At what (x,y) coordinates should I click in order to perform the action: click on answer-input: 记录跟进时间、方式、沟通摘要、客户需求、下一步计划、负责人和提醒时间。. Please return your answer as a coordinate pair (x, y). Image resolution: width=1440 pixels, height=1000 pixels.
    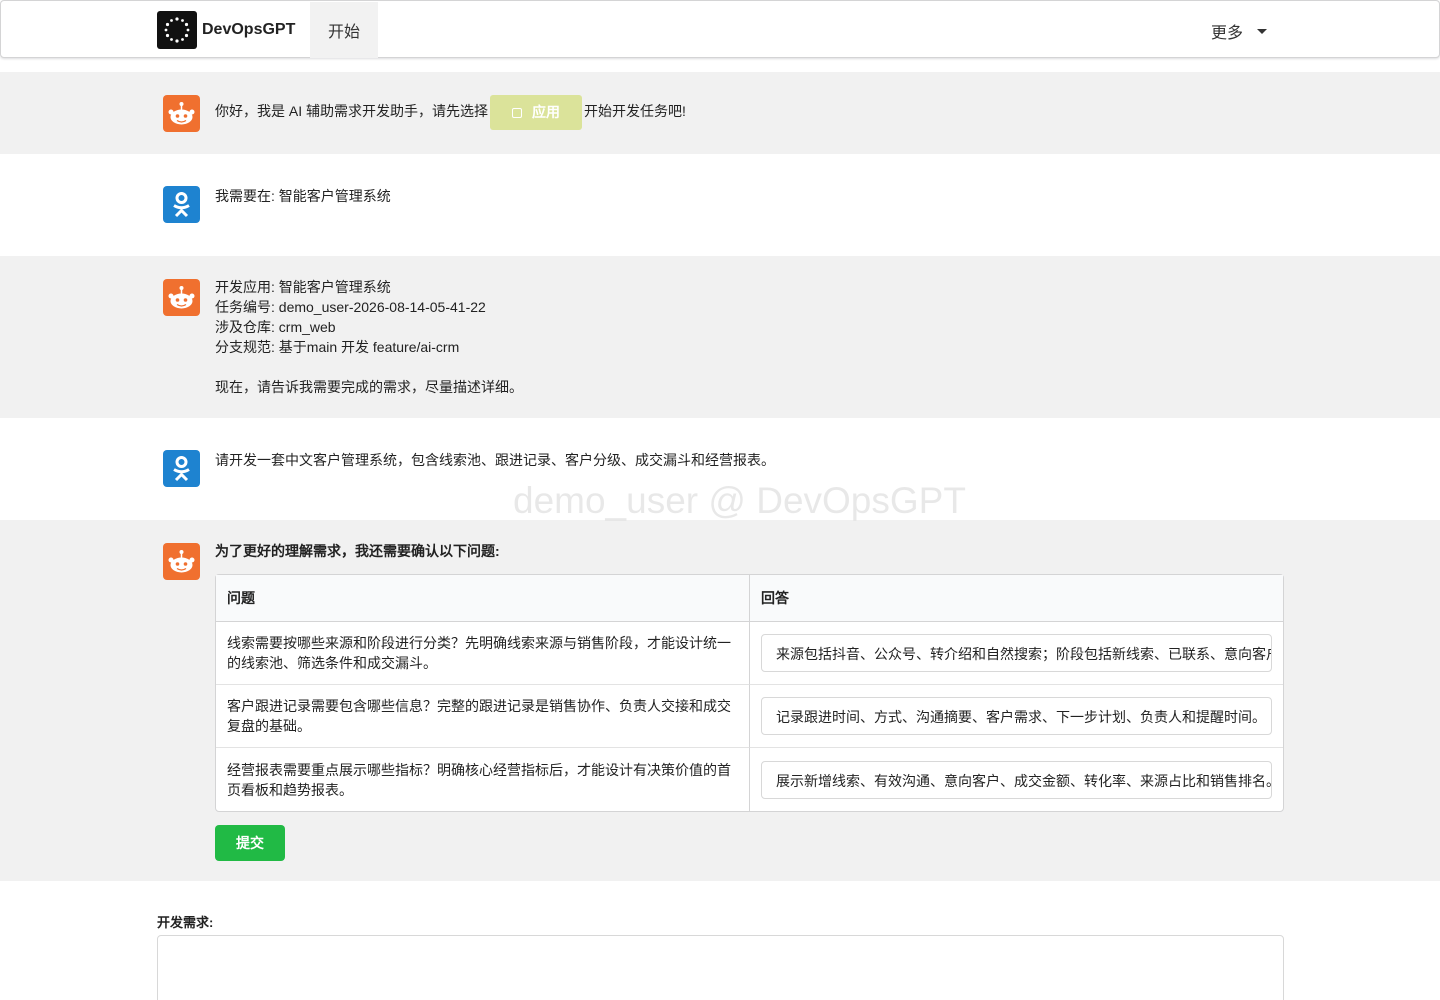
    Looking at the image, I should click on (1016, 716).